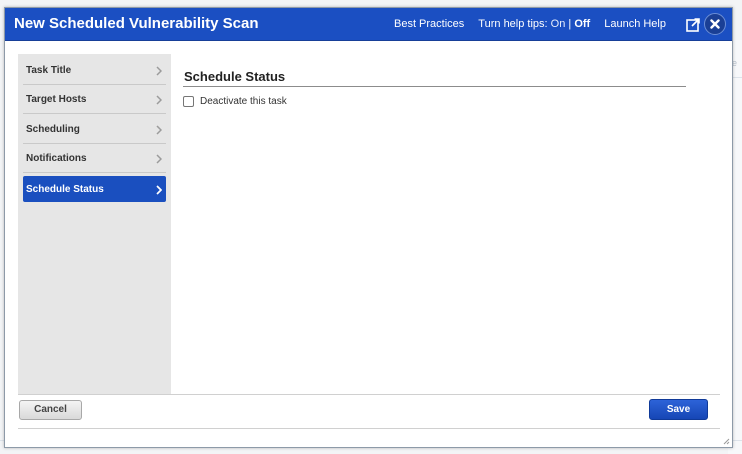 The height and width of the screenshot is (454, 742). What do you see at coordinates (56, 158) in the screenshot?
I see `sidebar-item-label: Notifications` at bounding box center [56, 158].